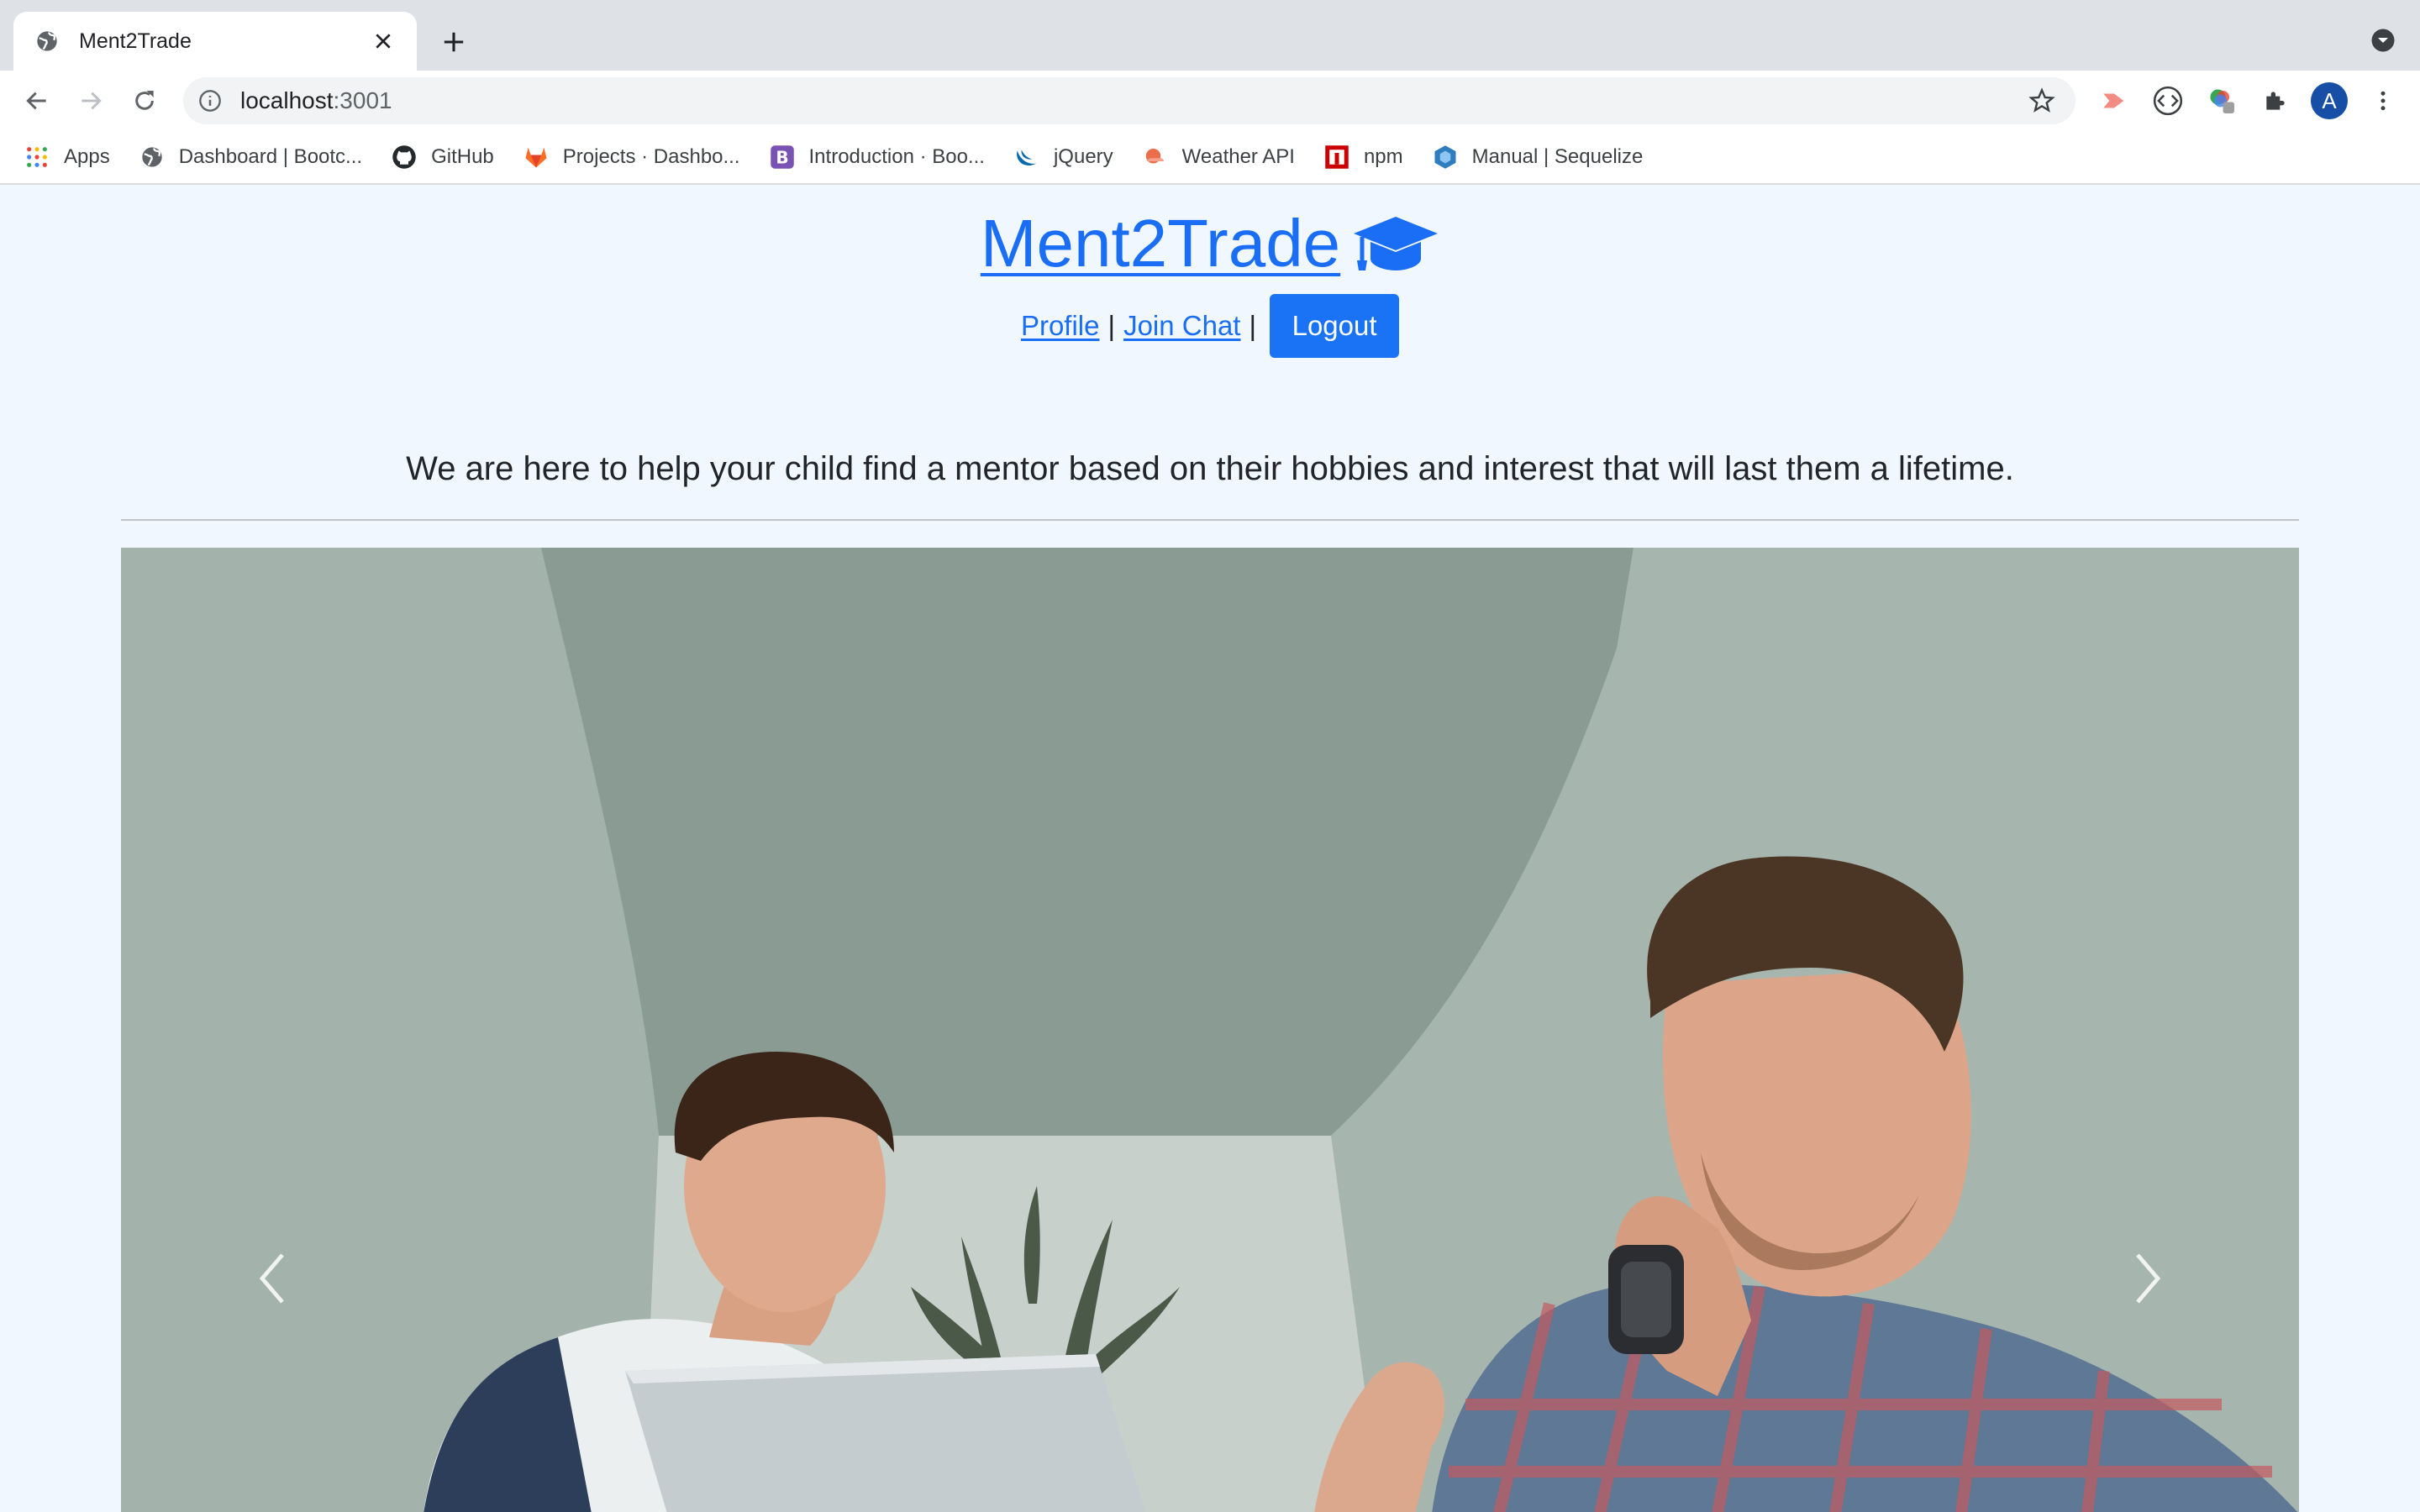 This screenshot has height=1512, width=2420. Describe the element at coordinates (2275, 101) in the screenshot. I see `puzzle-icon` at that location.